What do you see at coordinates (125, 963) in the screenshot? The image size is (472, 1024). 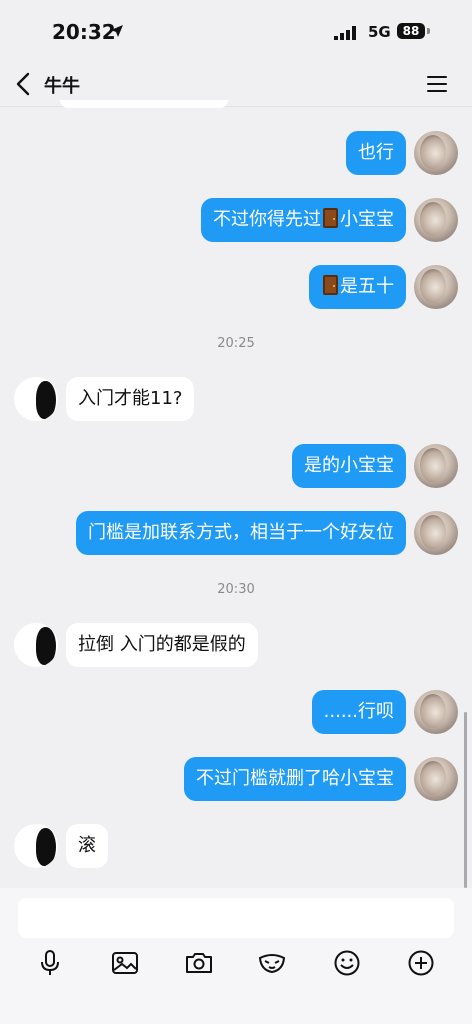 I see `image-icon` at bounding box center [125, 963].